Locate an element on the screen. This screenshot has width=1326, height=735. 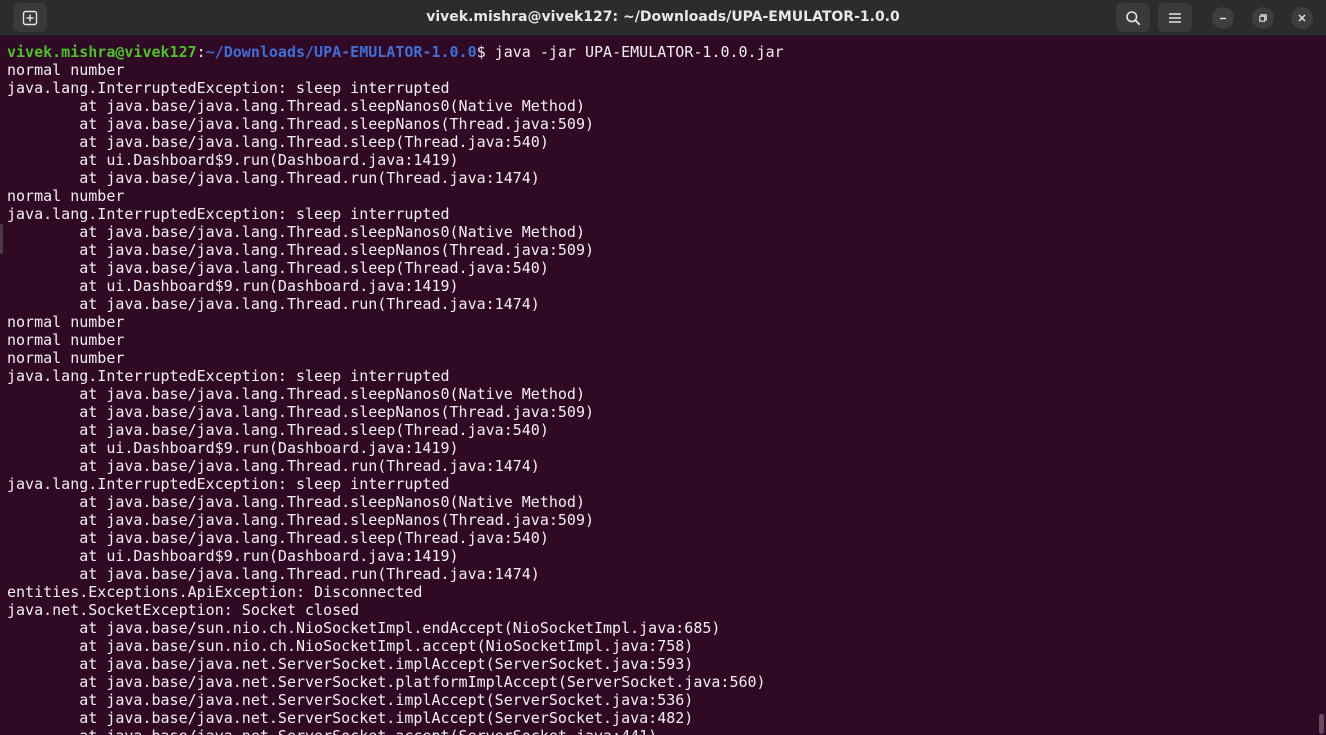
search-icon is located at coordinates (1133, 17).